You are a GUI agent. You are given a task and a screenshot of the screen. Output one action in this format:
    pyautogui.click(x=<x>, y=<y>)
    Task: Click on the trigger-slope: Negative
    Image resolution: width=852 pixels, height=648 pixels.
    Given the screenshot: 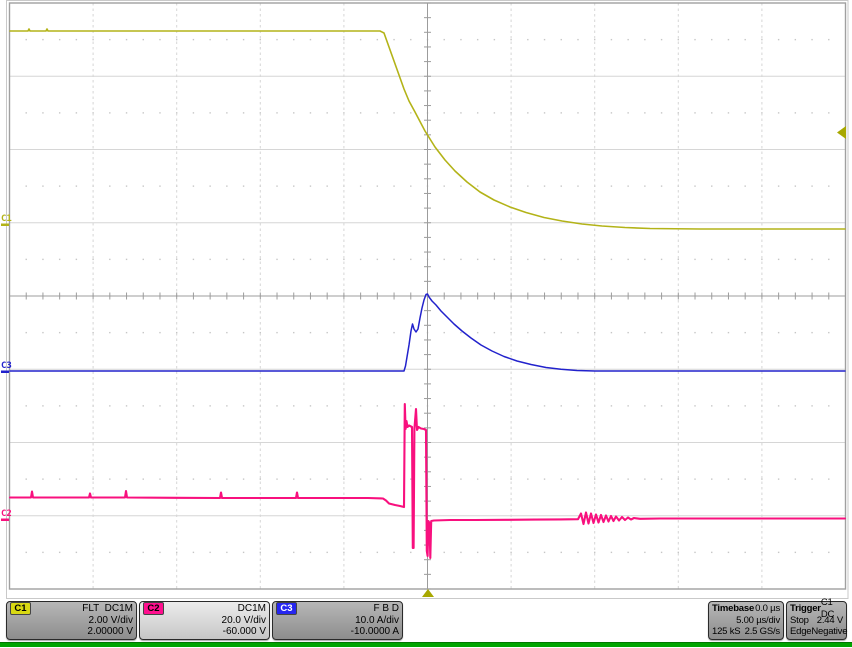 What is the action you would take?
    pyautogui.click(x=829, y=631)
    